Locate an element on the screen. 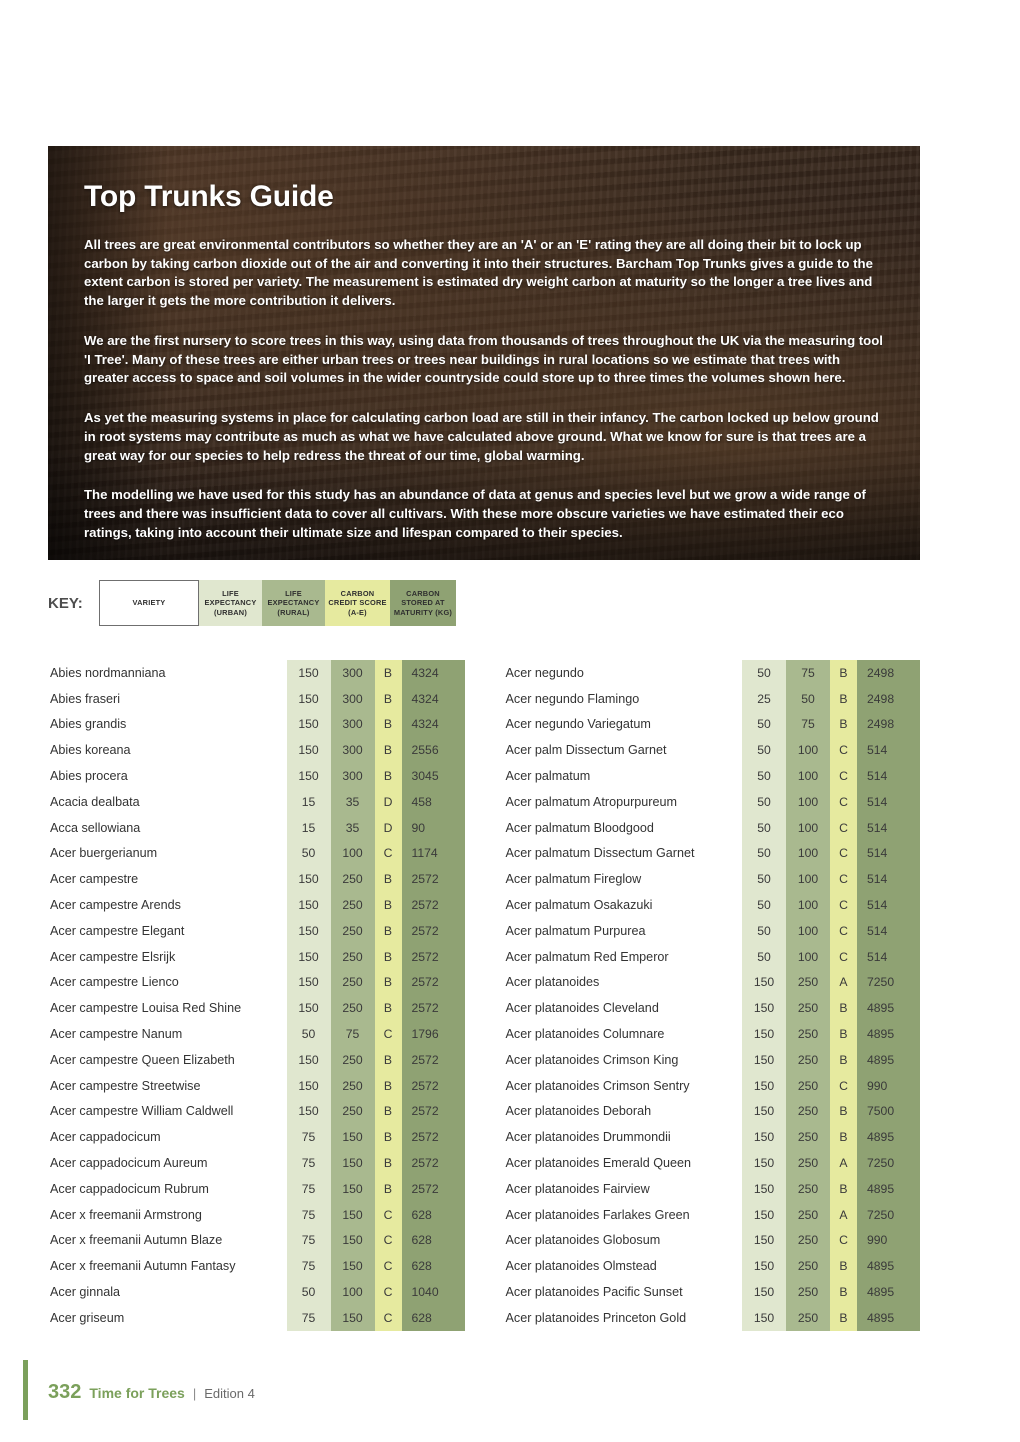  species-name: Acer palmatum Dissectum Garnet is located at coordinates (600, 853).